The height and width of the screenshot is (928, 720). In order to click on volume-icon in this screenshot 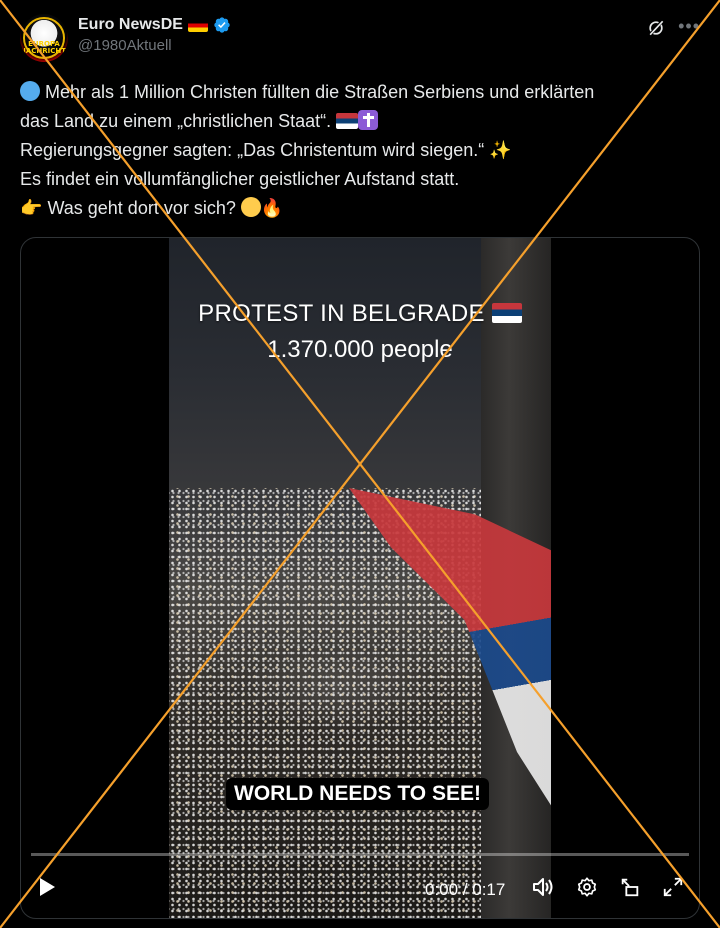, I will do `click(543, 887)`.